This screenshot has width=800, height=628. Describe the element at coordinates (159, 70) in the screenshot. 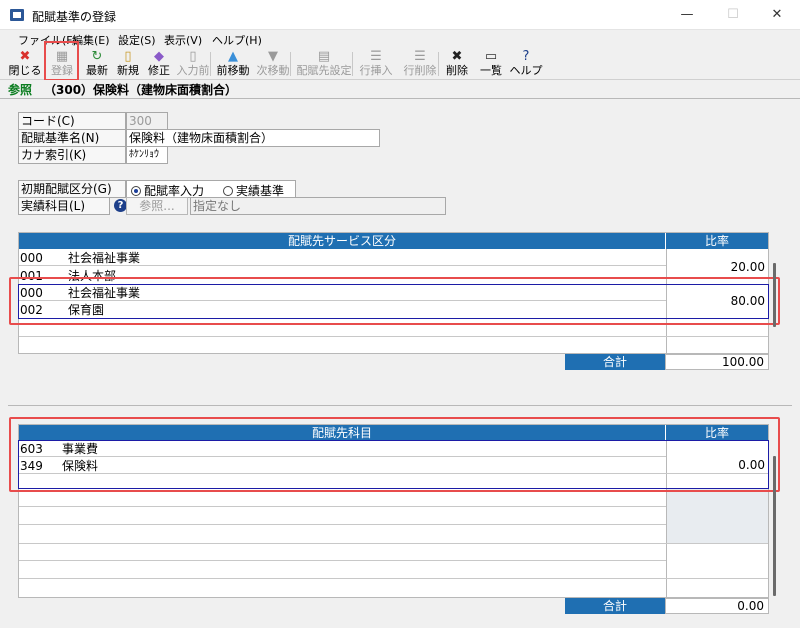

I see `edit-label: 修正` at that location.